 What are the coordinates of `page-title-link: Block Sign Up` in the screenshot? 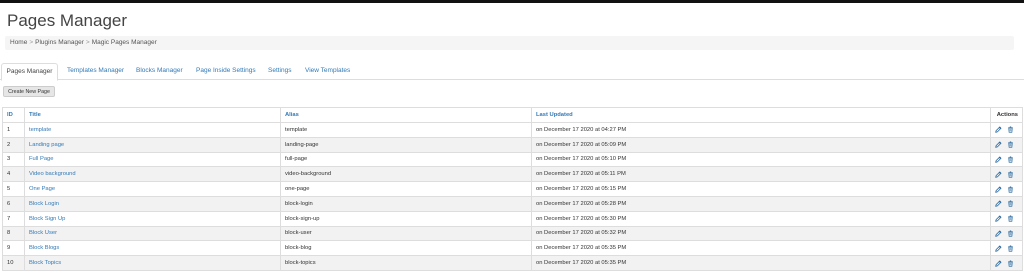 It's located at (47, 219).